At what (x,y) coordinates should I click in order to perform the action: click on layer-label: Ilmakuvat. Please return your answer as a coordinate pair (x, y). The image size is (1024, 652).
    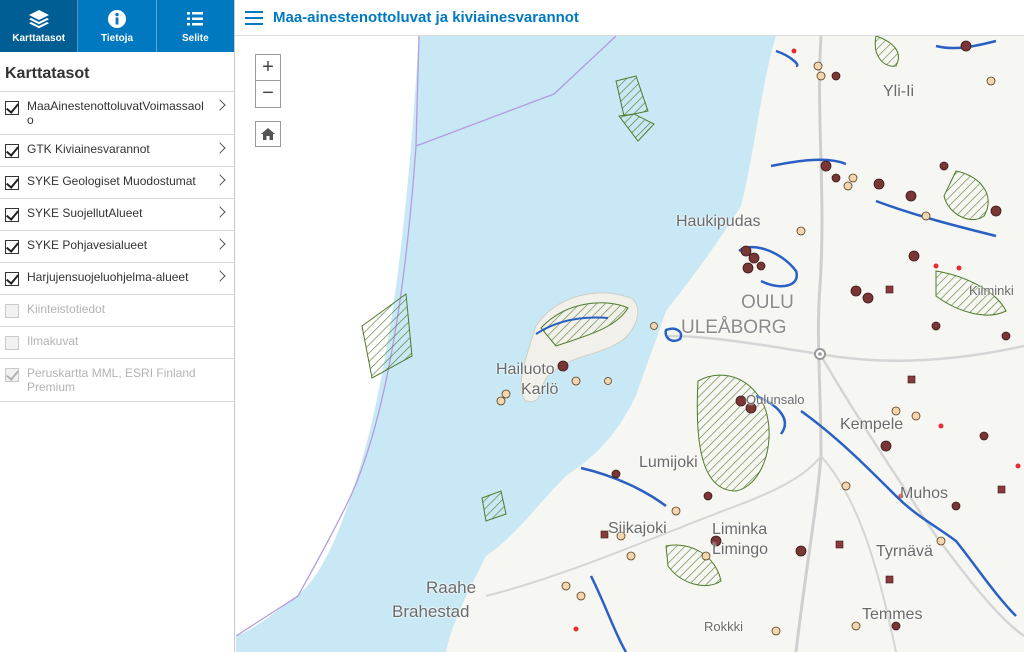
    Looking at the image, I should click on (53, 341).